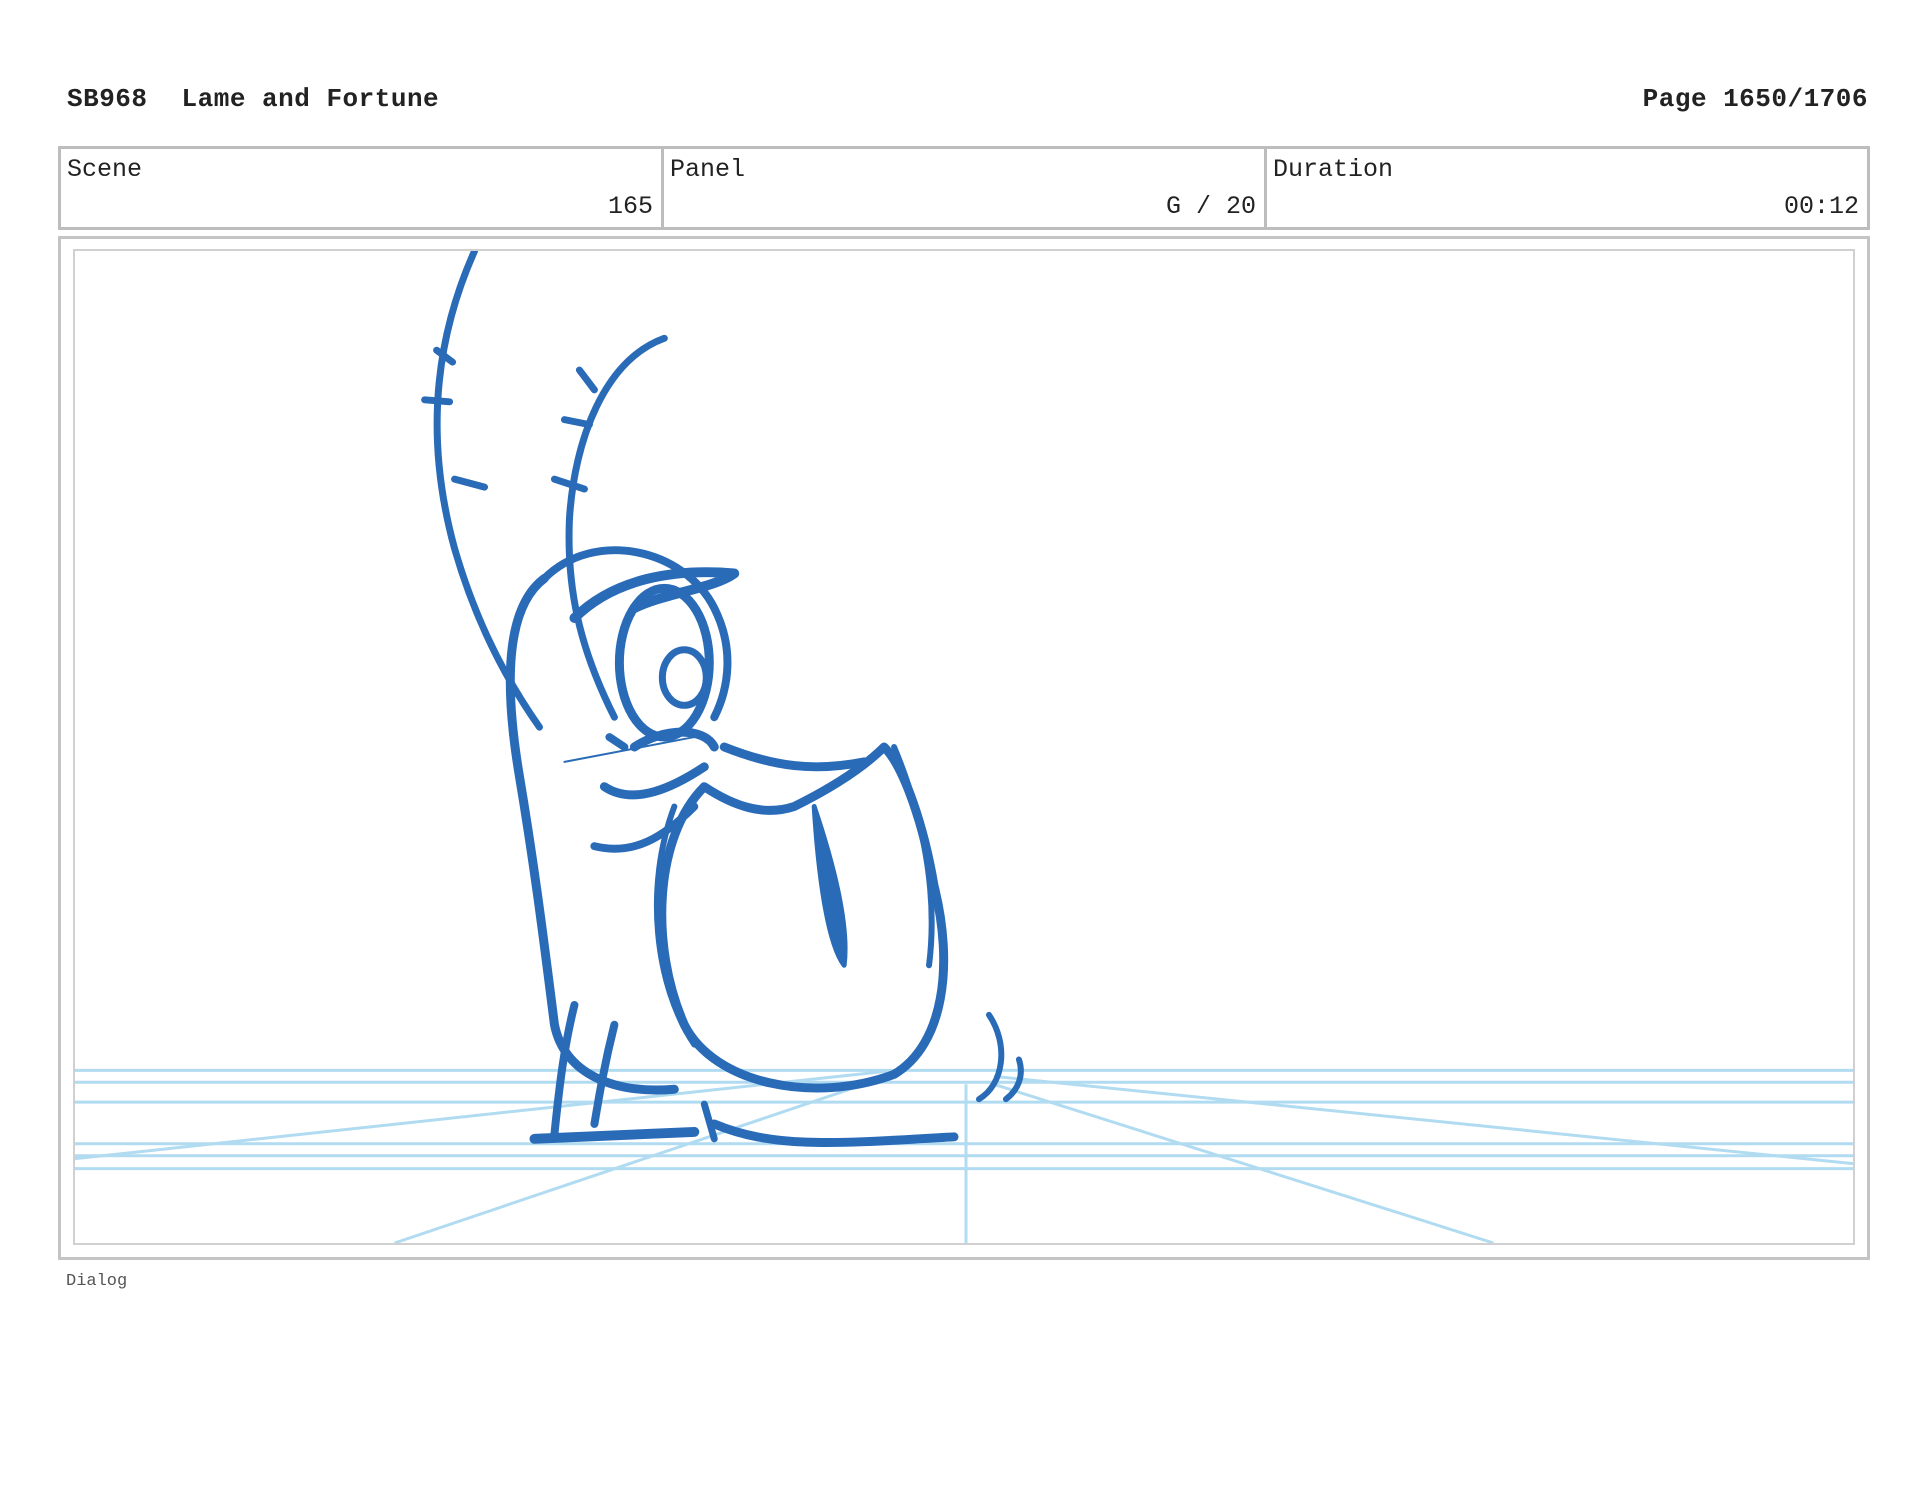 The image size is (1920, 1487). I want to click on panel-cell: Panel G / 20, so click(965, 188).